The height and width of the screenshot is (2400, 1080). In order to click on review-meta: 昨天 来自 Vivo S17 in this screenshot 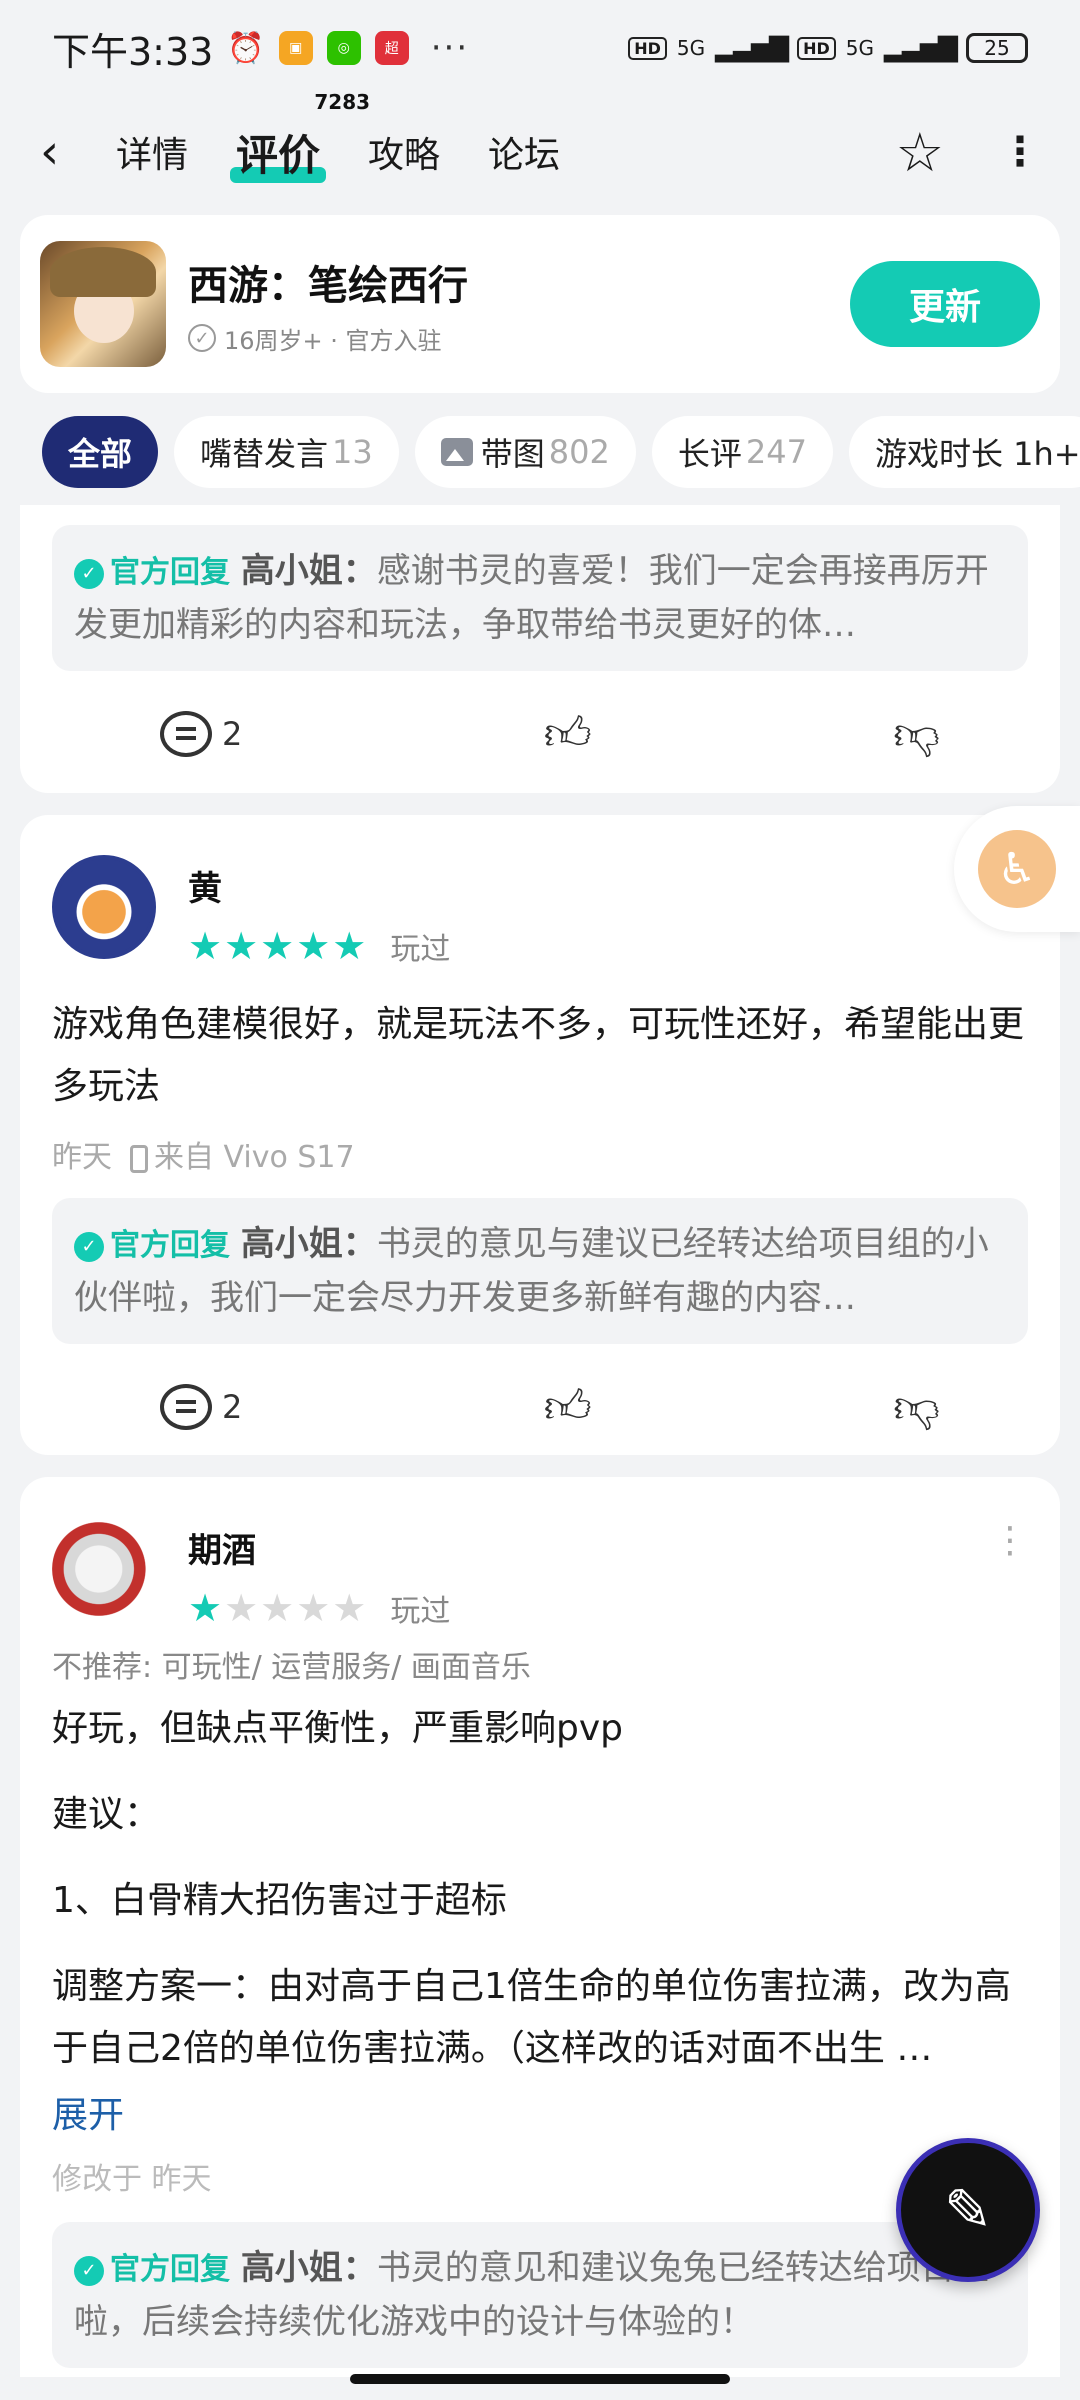, I will do `click(540, 1158)`.